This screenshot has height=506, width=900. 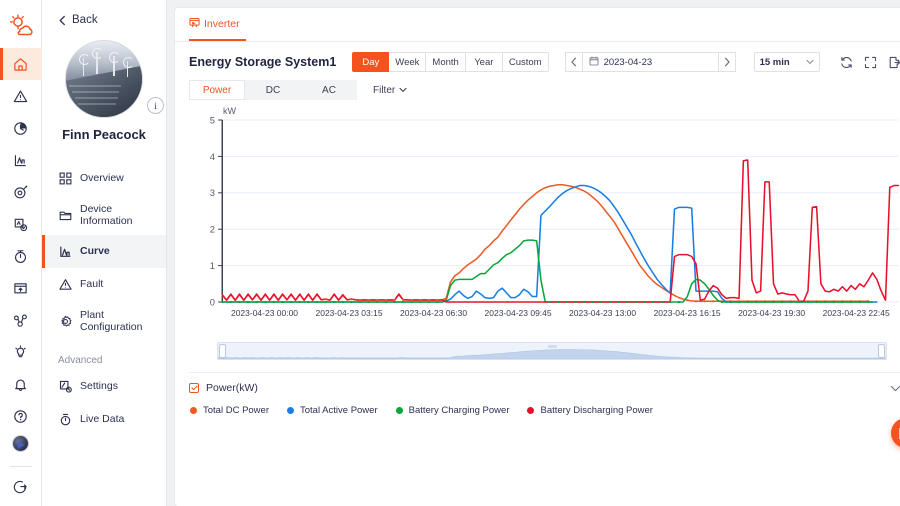 I want to click on user-avatar-icon, so click(x=20, y=443).